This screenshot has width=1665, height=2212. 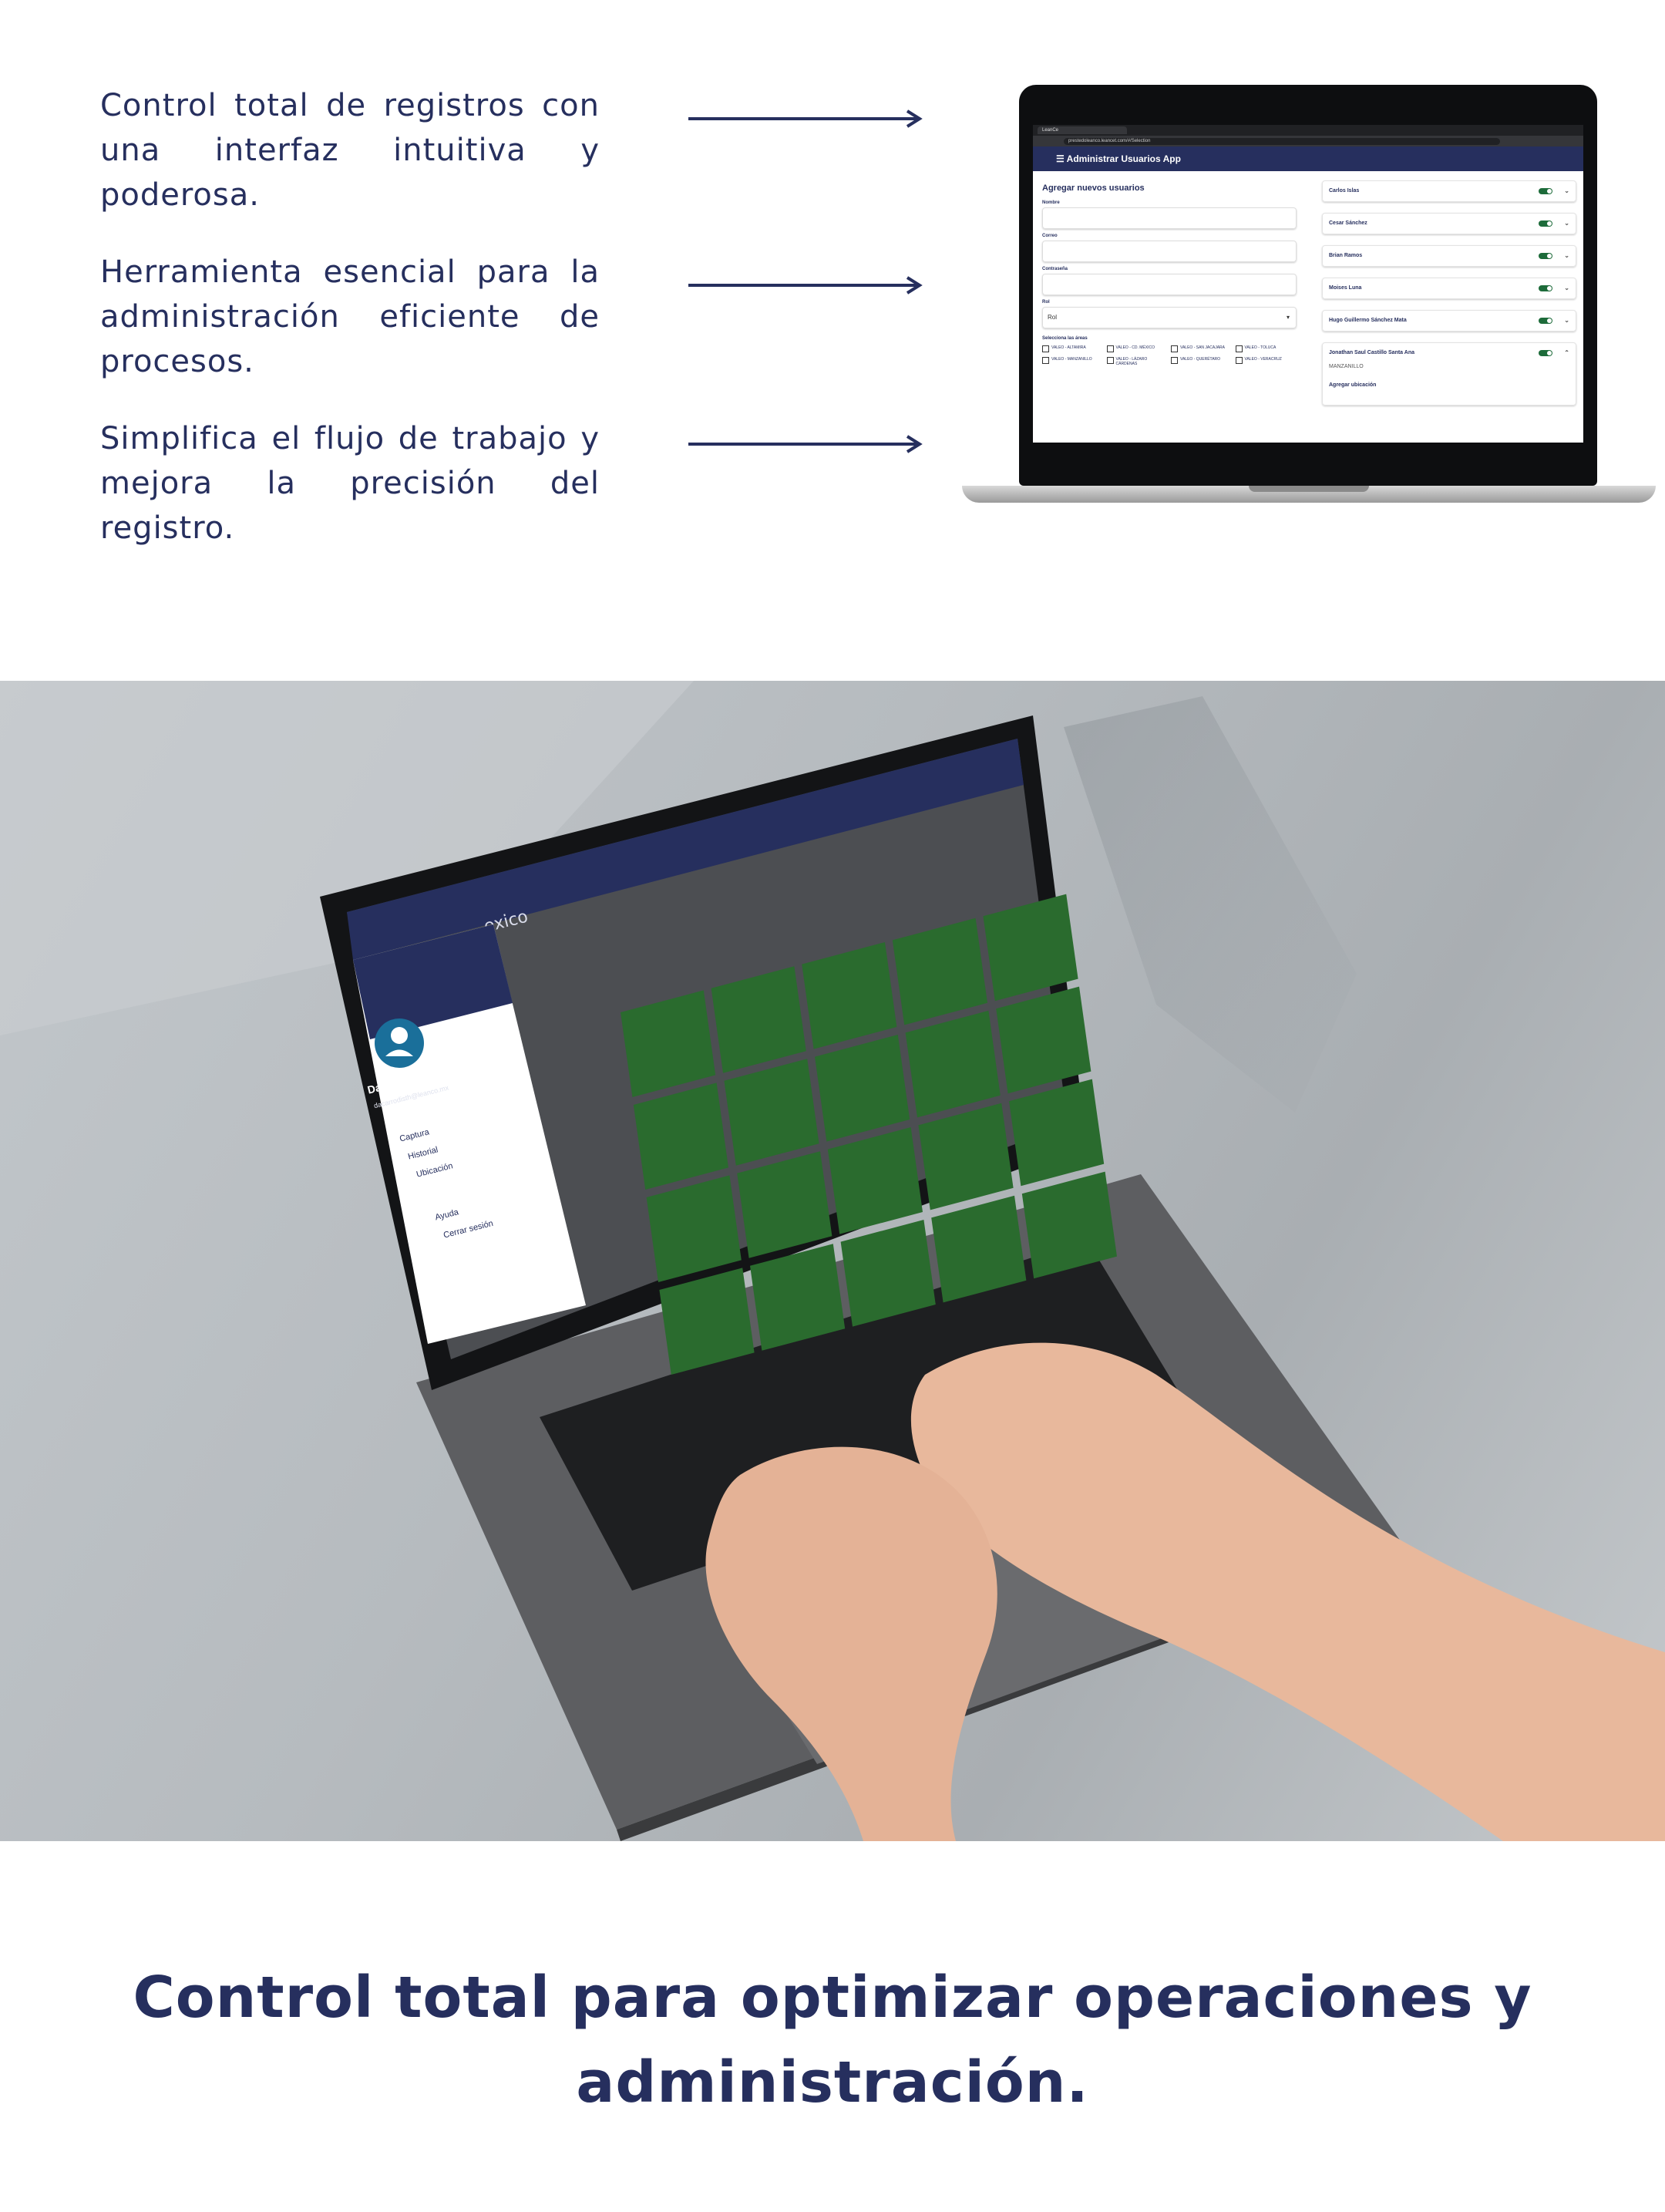 I want to click on area-label: VALEO - VERACRUZ, so click(x=1263, y=359).